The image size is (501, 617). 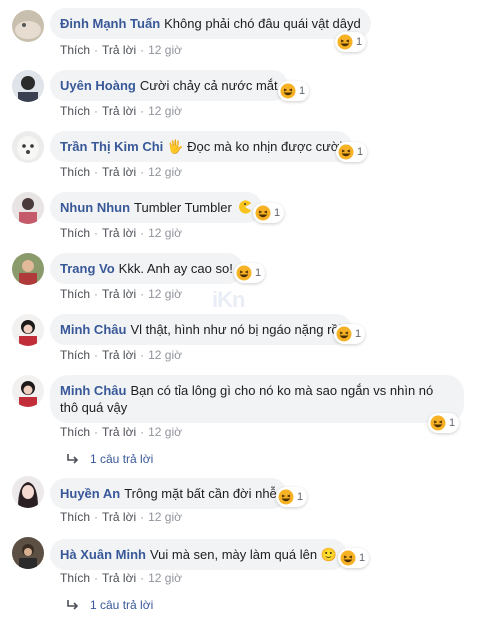 I want to click on comment-bubble: Trang Vo Kkk. Anh ay cao so!, so click(x=146, y=268).